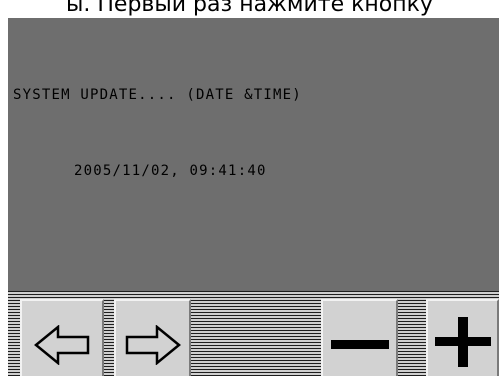  Describe the element at coordinates (359, 344) in the screenshot. I see `minus-icon` at that location.